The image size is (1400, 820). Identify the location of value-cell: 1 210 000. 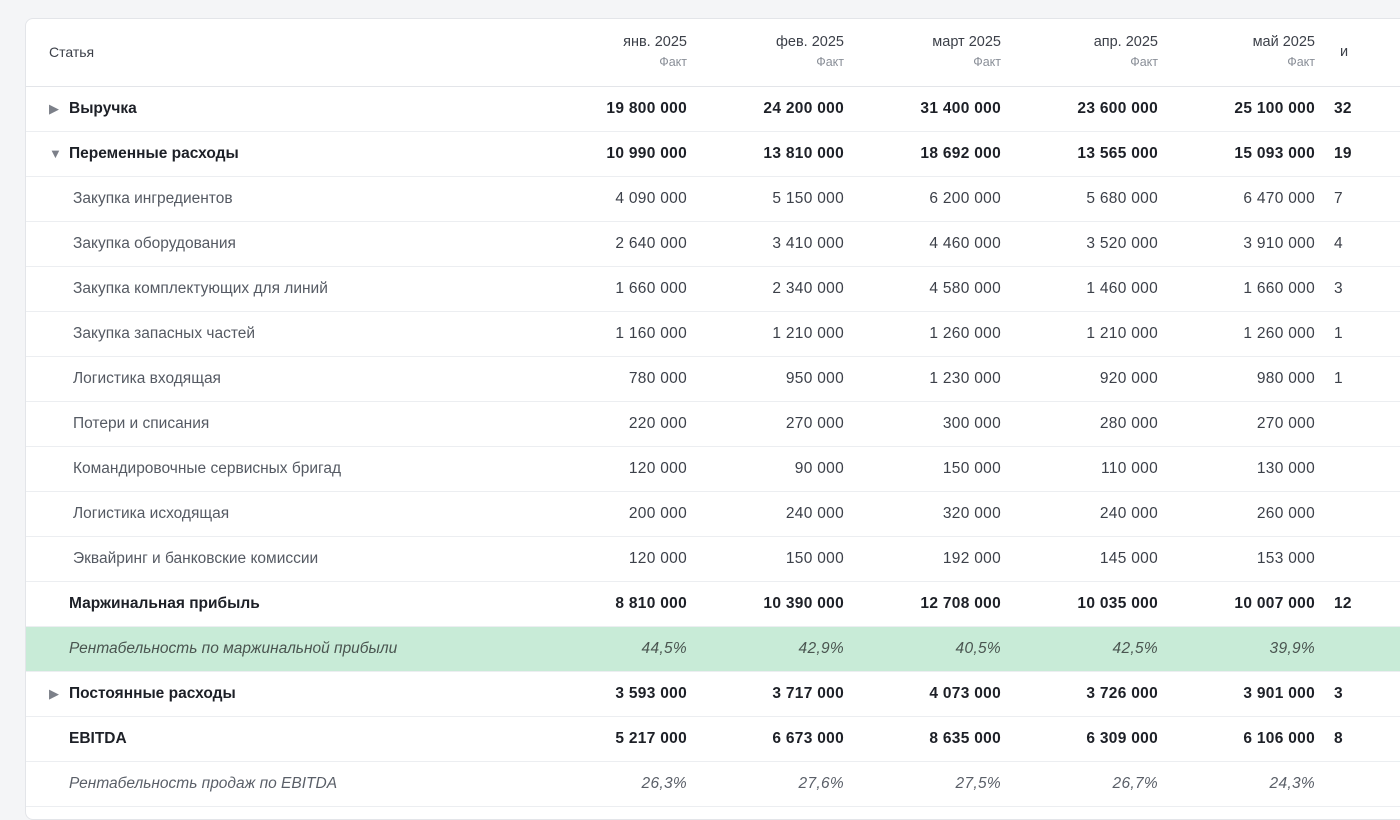
(773, 334).